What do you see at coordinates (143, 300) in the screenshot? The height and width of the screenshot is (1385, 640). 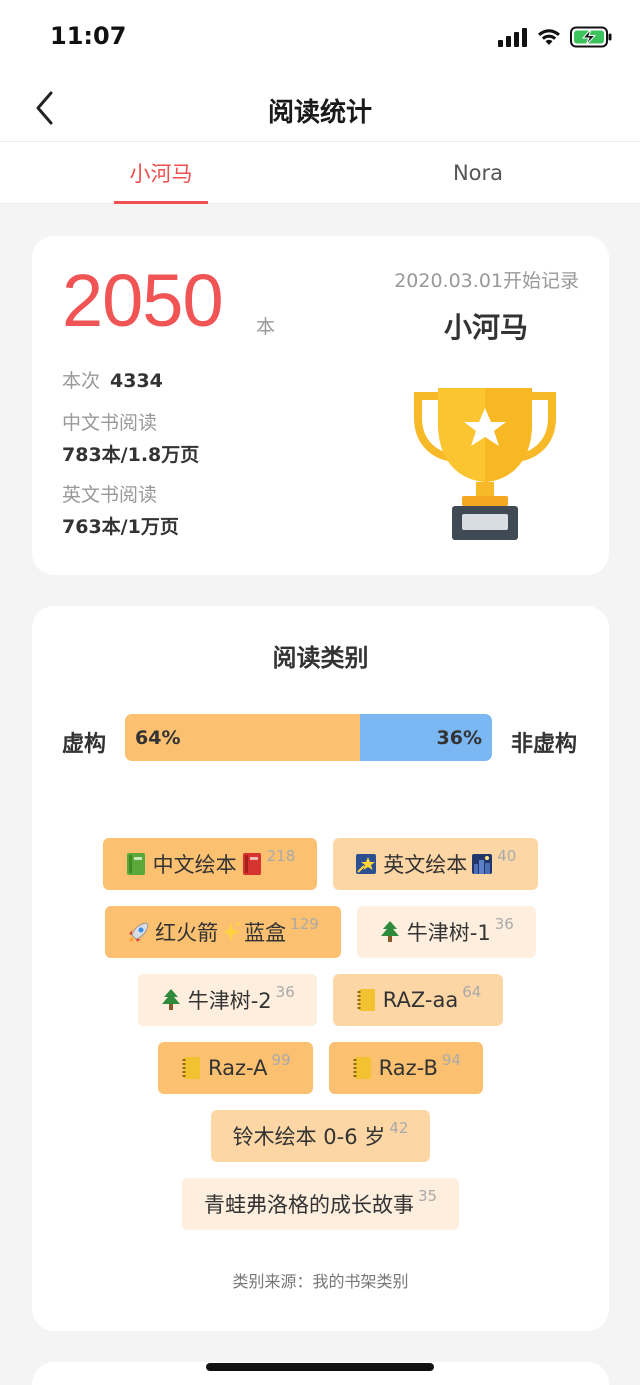 I see `total-books-count: 2050` at bounding box center [143, 300].